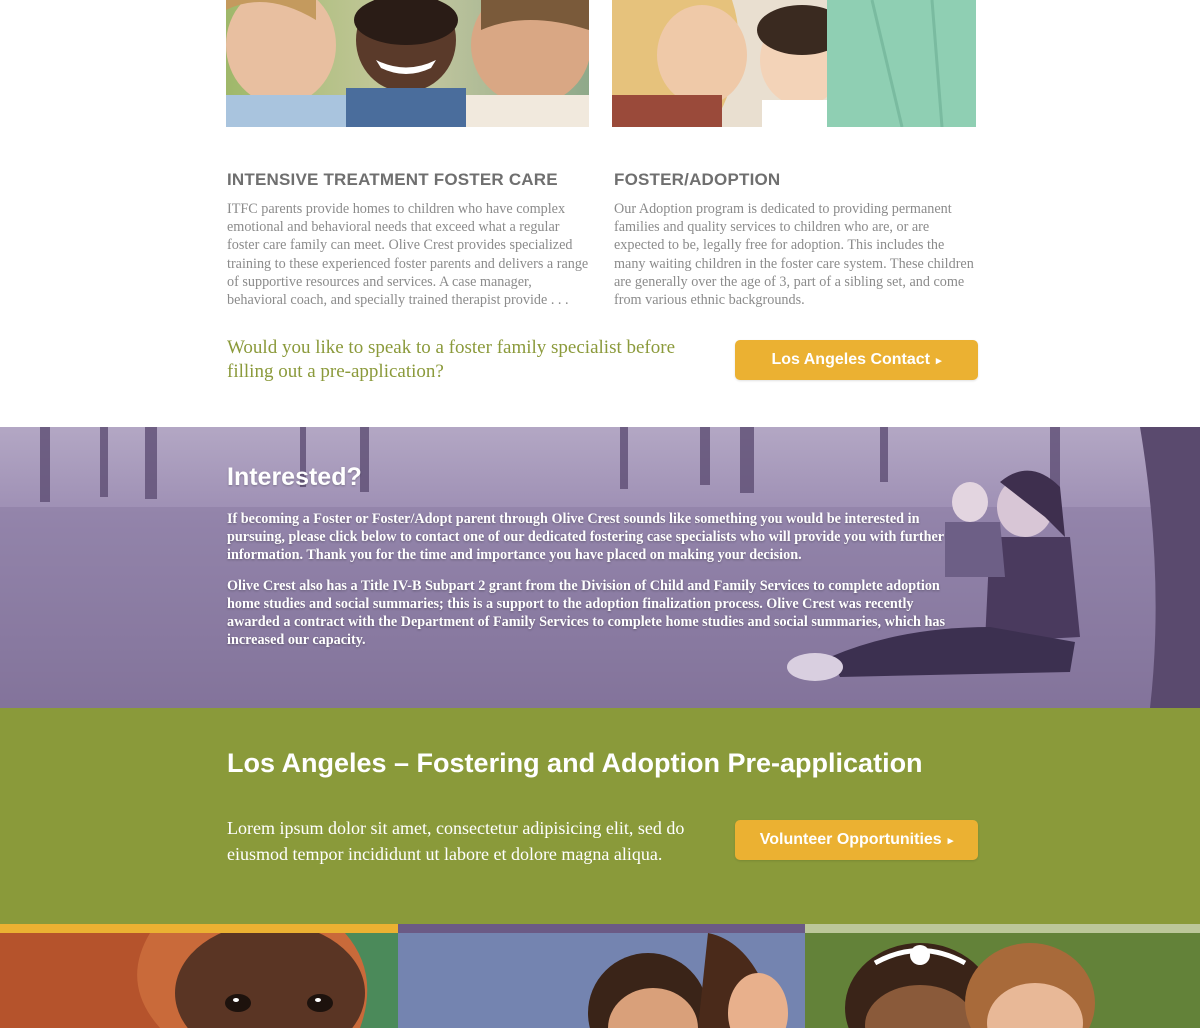 The width and height of the screenshot is (1200, 1028). I want to click on los-angeles-contact-button: Los Angeles Contact ▸, so click(856, 360).